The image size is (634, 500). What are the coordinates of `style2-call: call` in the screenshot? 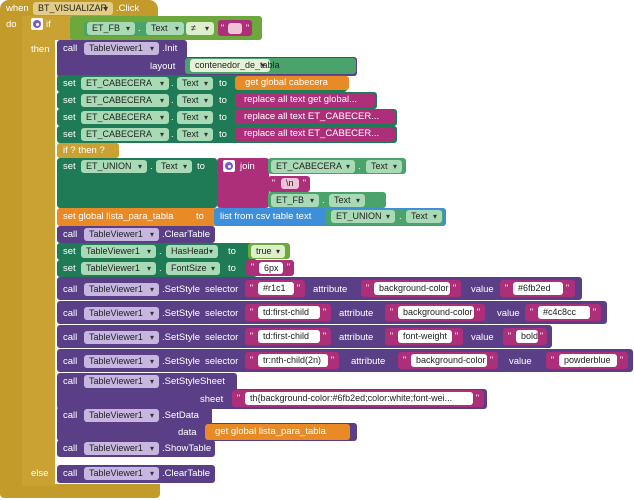 It's located at (70, 313).